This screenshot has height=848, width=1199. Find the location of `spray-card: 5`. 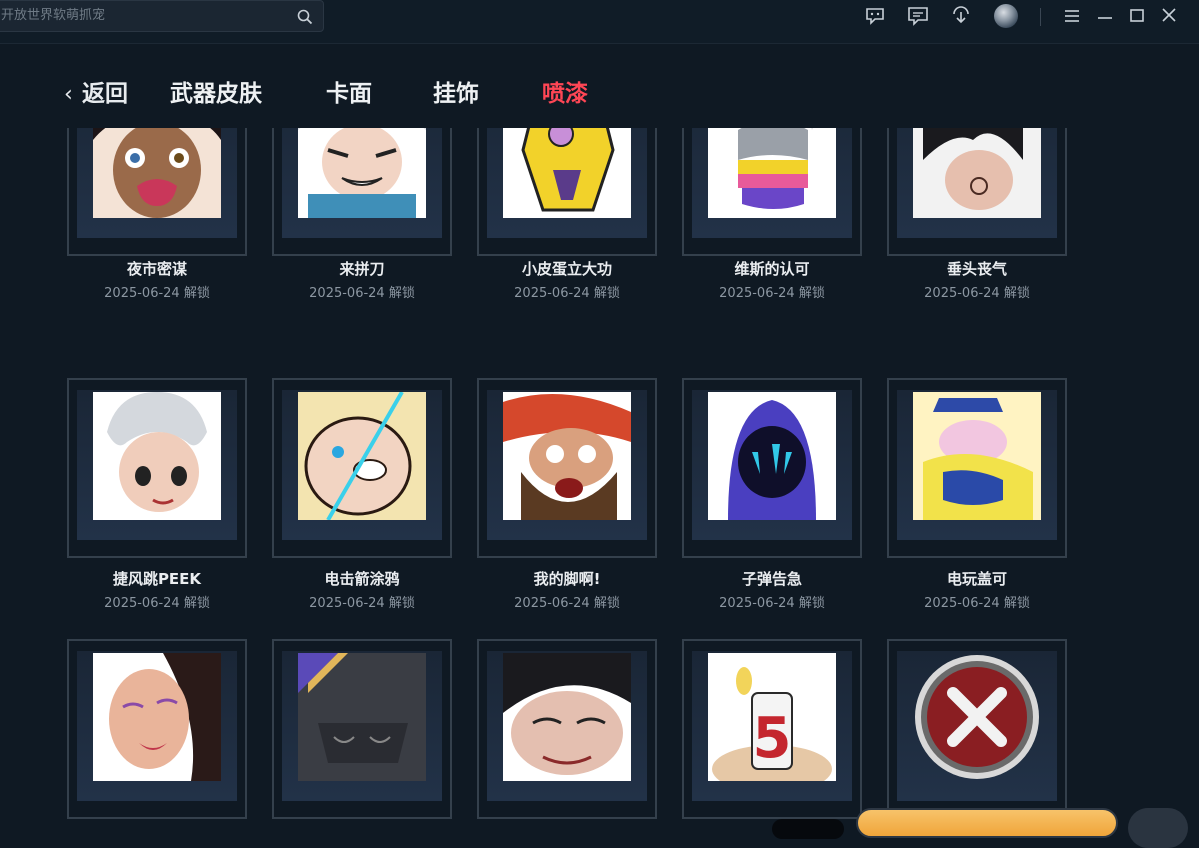

spray-card: 5 is located at coordinates (772, 729).